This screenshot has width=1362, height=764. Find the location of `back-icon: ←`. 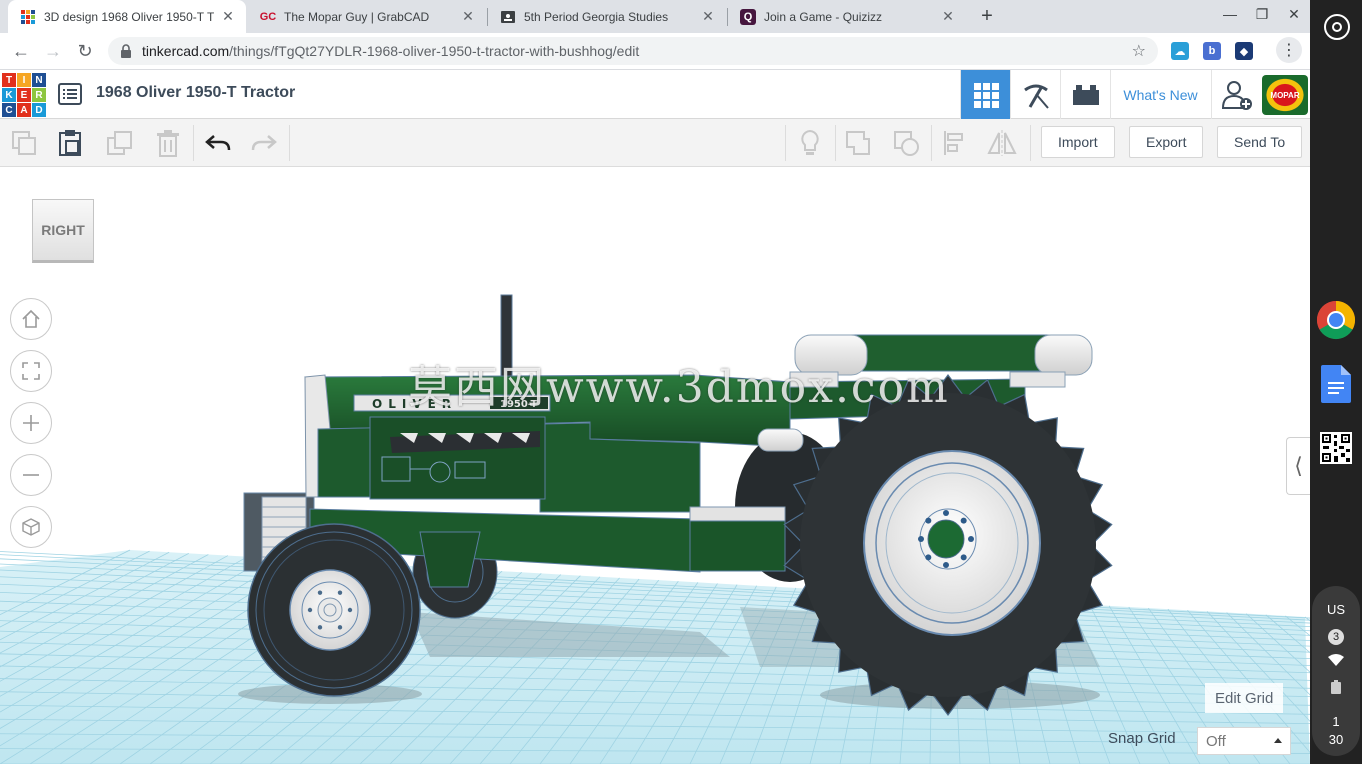

back-icon: ← is located at coordinates (21, 51).